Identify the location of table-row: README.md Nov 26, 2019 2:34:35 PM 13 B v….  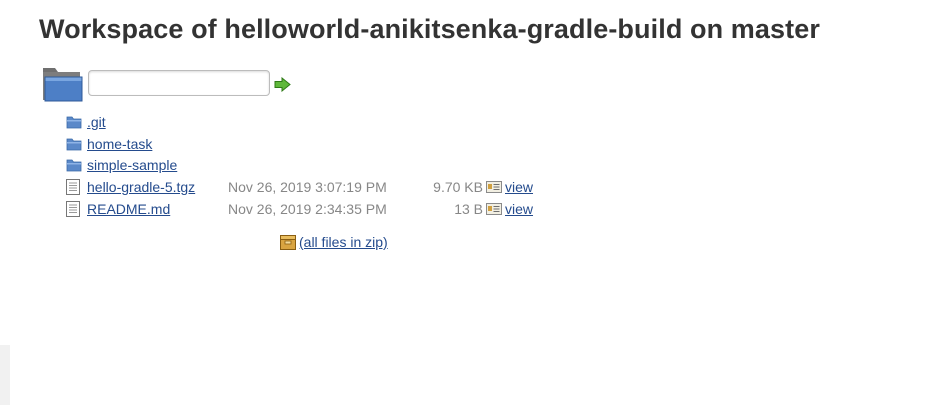
(299, 209).